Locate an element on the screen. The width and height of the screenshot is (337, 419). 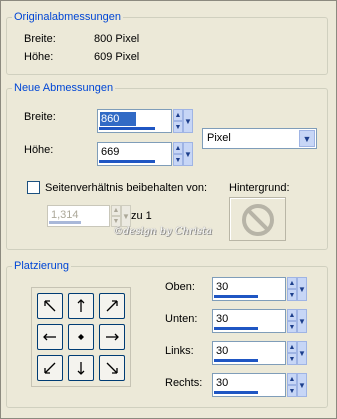
left-spinner: ▲ ▼ ▼ is located at coordinates (259, 353).